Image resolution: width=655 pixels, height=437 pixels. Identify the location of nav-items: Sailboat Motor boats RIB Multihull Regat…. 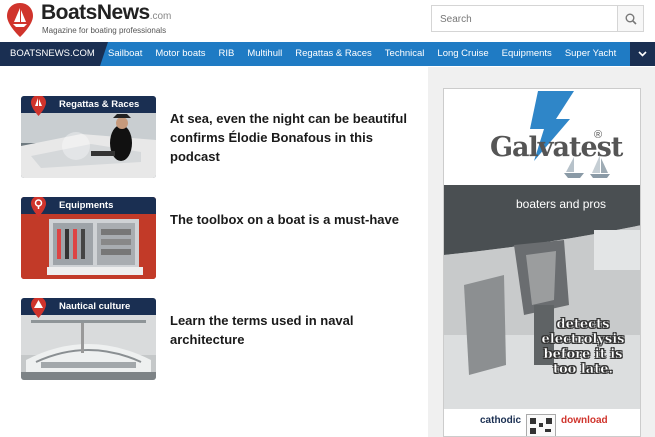
(368, 54).